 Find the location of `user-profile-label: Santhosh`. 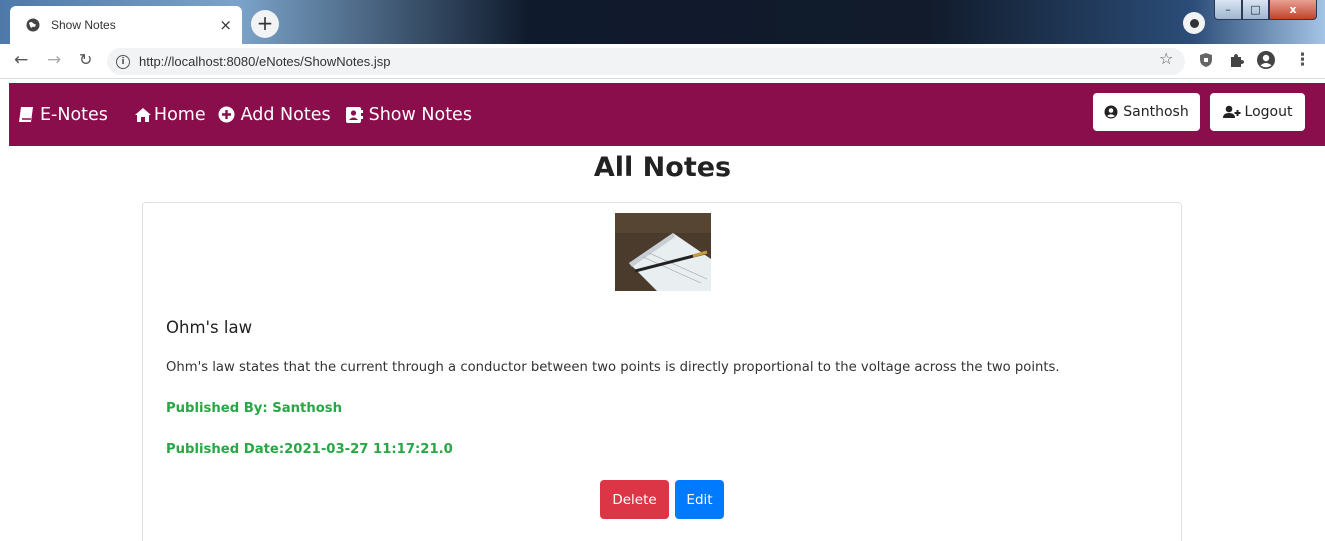

user-profile-label: Santhosh is located at coordinates (1156, 112).